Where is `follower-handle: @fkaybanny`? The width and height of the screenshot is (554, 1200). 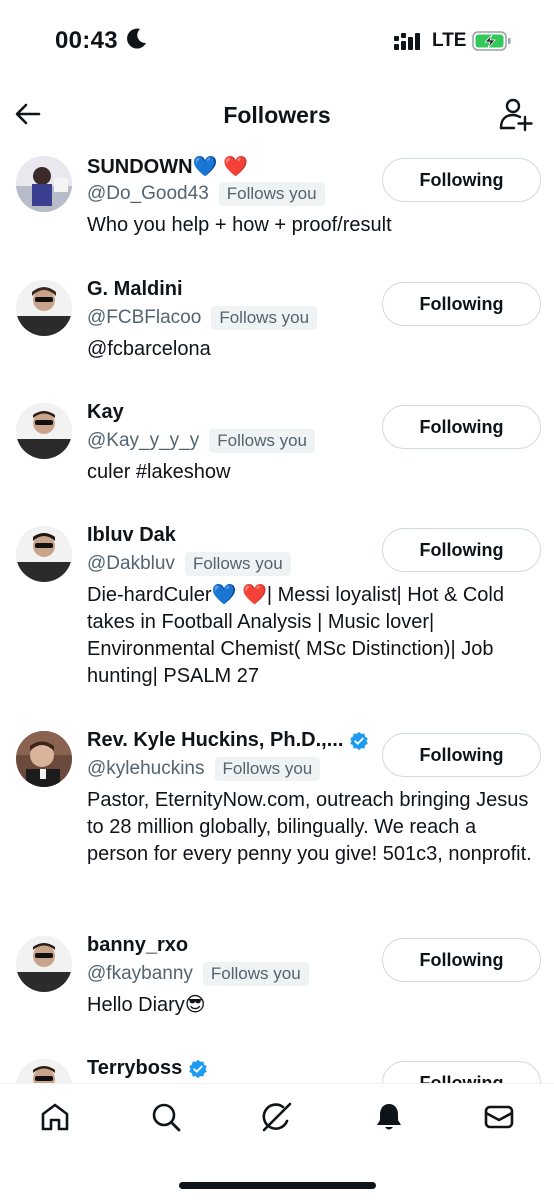 follower-handle: @fkaybanny is located at coordinates (140, 974).